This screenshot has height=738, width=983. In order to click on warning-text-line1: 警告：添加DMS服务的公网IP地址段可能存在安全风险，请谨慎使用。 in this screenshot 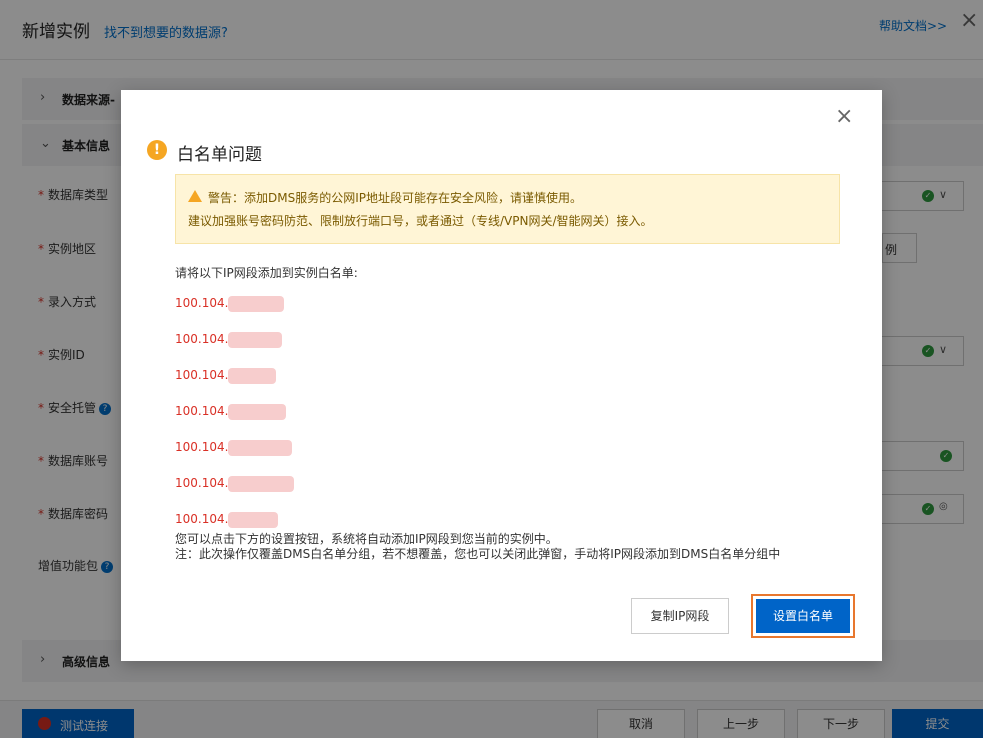, I will do `click(395, 198)`.